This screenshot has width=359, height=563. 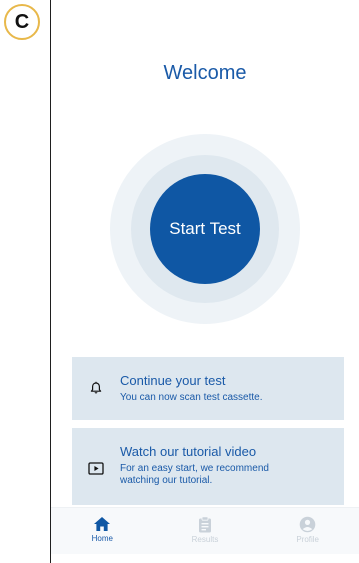 I want to click on tab-results: Results, so click(x=205, y=531).